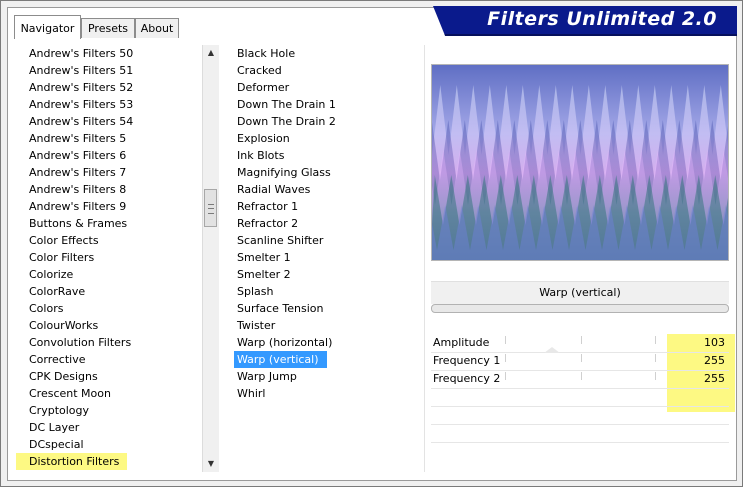 The image size is (745, 489). I want to click on filter-item: Surface Tension, so click(323, 308).